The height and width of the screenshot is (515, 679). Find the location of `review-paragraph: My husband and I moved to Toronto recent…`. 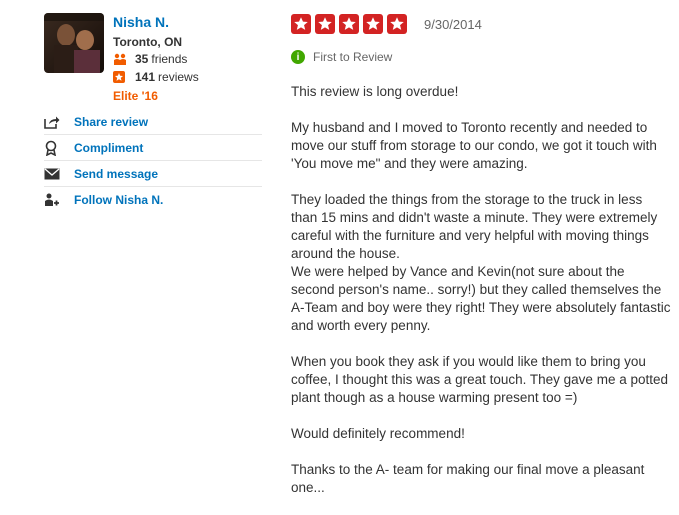

review-paragraph: My husband and I moved to Toronto recent… is located at coordinates (474, 145).